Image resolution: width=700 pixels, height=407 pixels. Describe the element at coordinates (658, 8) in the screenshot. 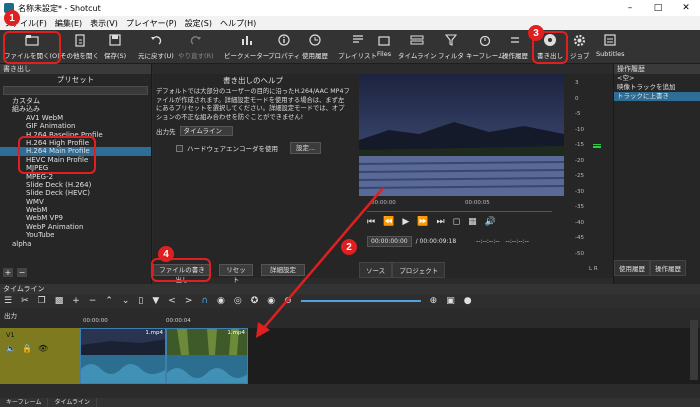

I see `maximize-button: □` at that location.